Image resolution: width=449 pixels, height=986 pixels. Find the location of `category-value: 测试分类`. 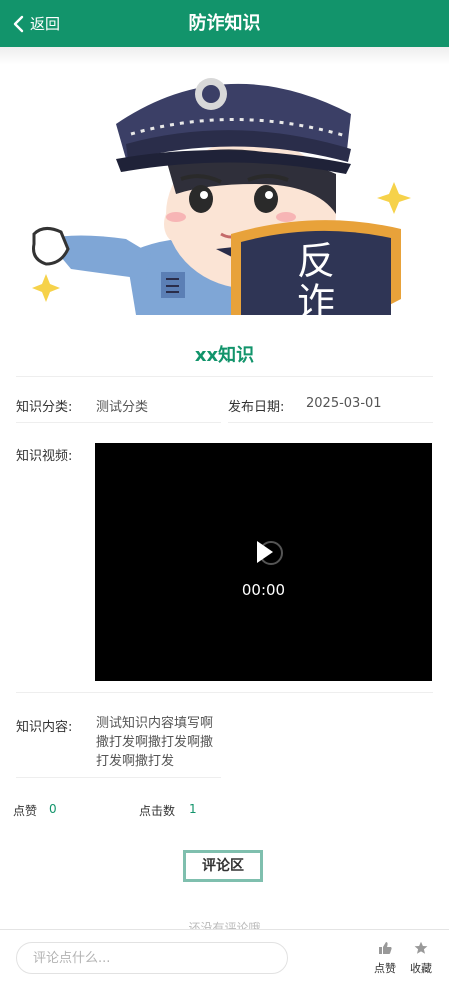

category-value: 测试分类 is located at coordinates (122, 407).